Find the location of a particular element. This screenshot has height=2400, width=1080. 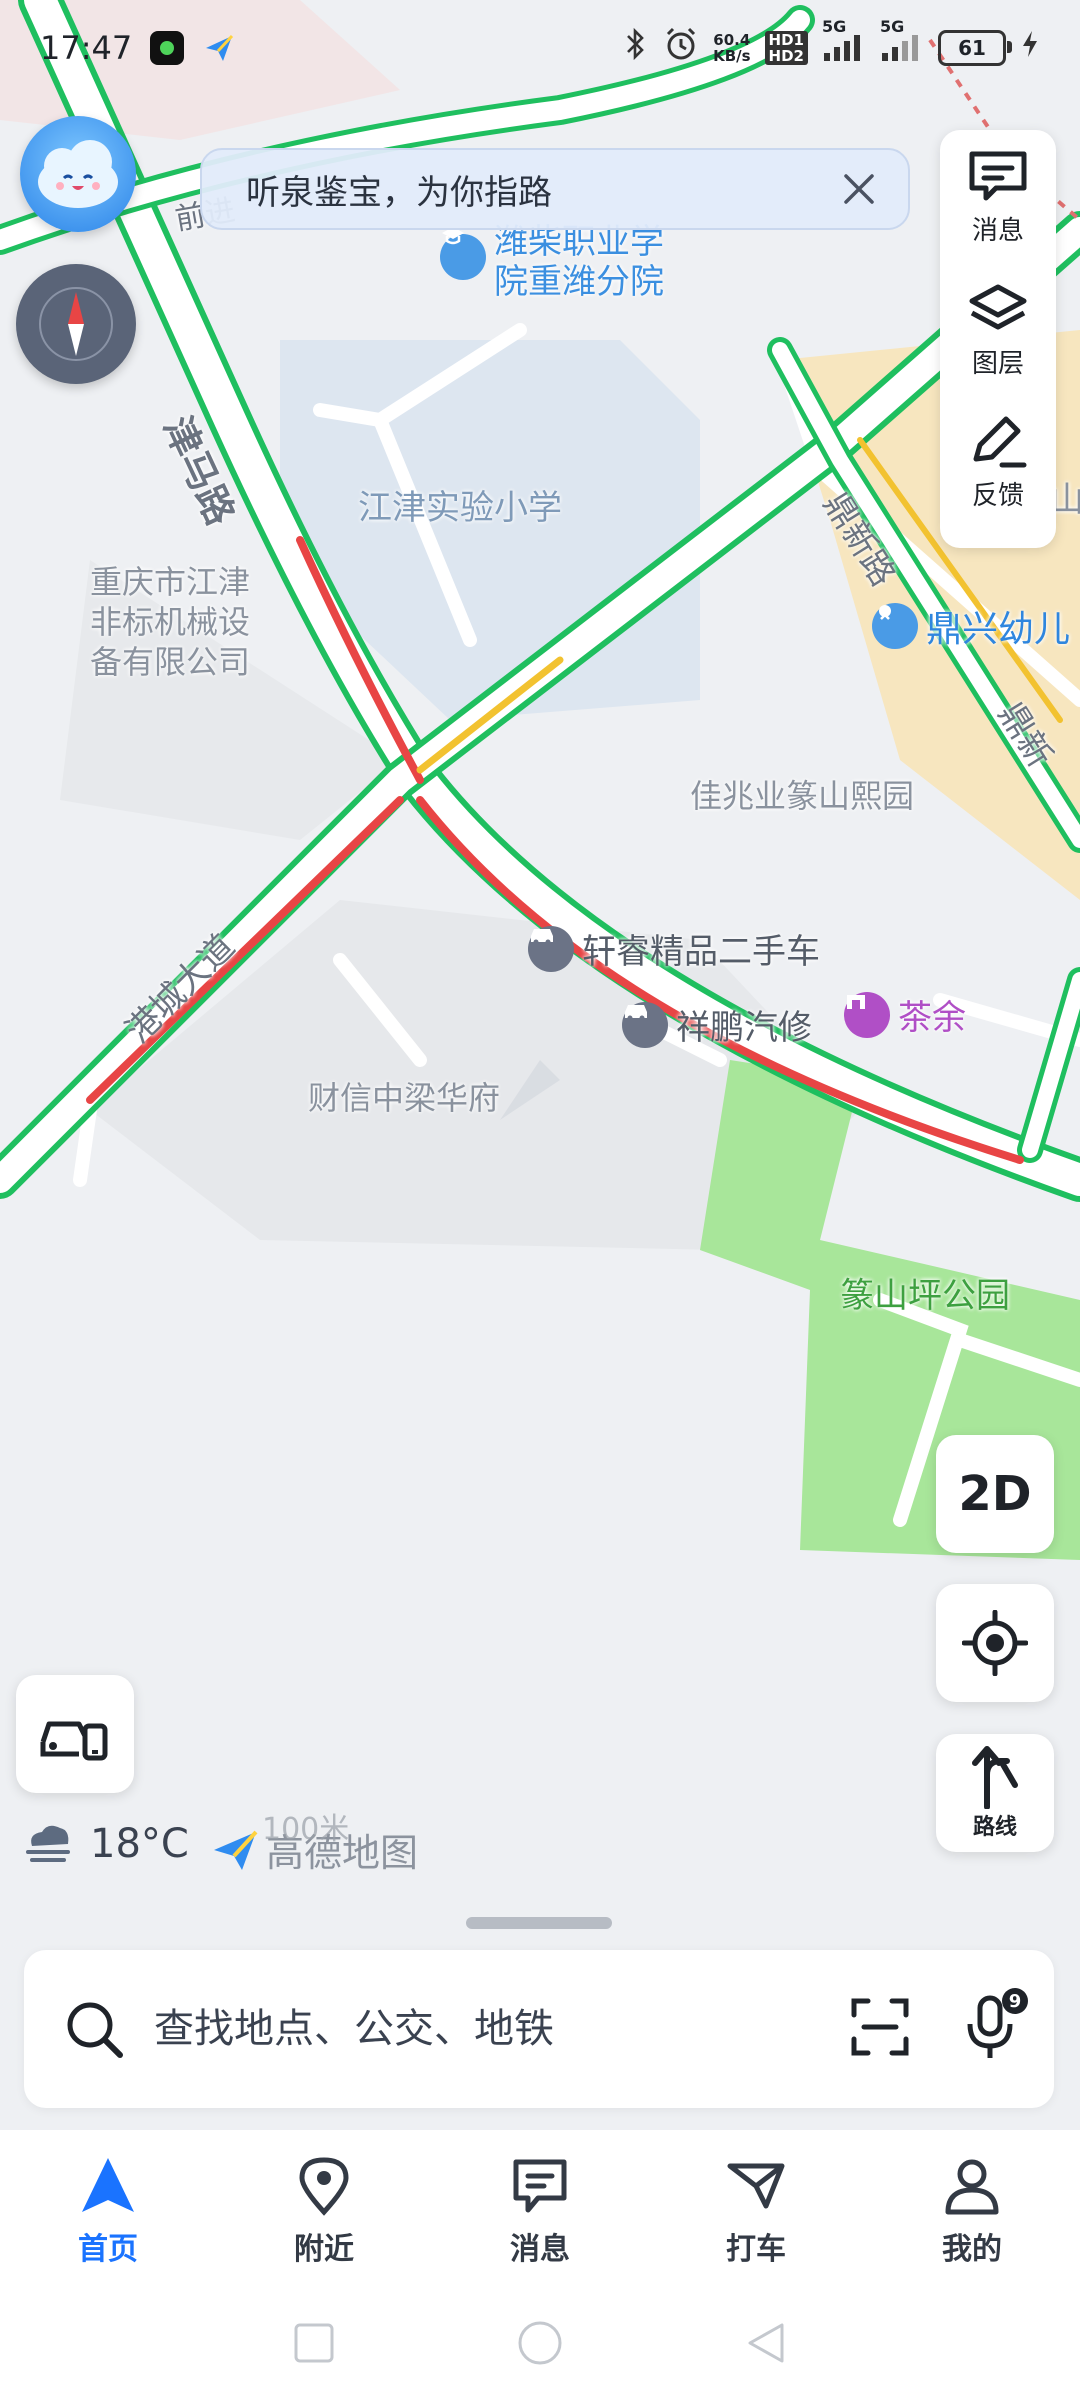

compass-icon is located at coordinates (76, 324).